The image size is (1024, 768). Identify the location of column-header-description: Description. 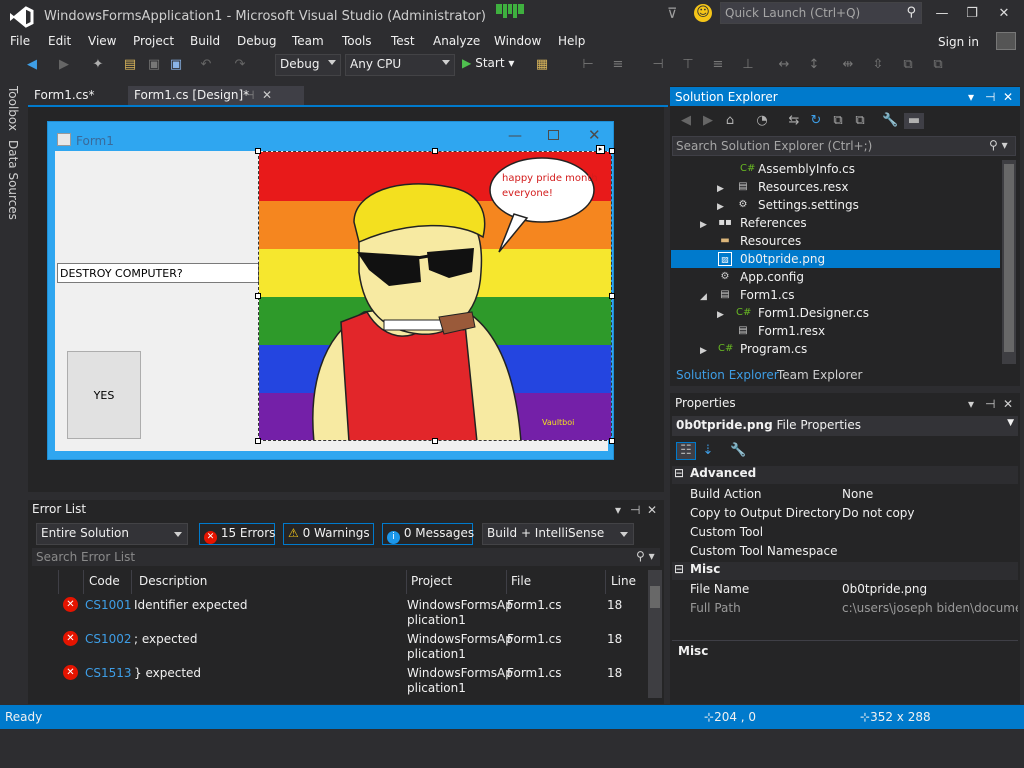
(173, 581).